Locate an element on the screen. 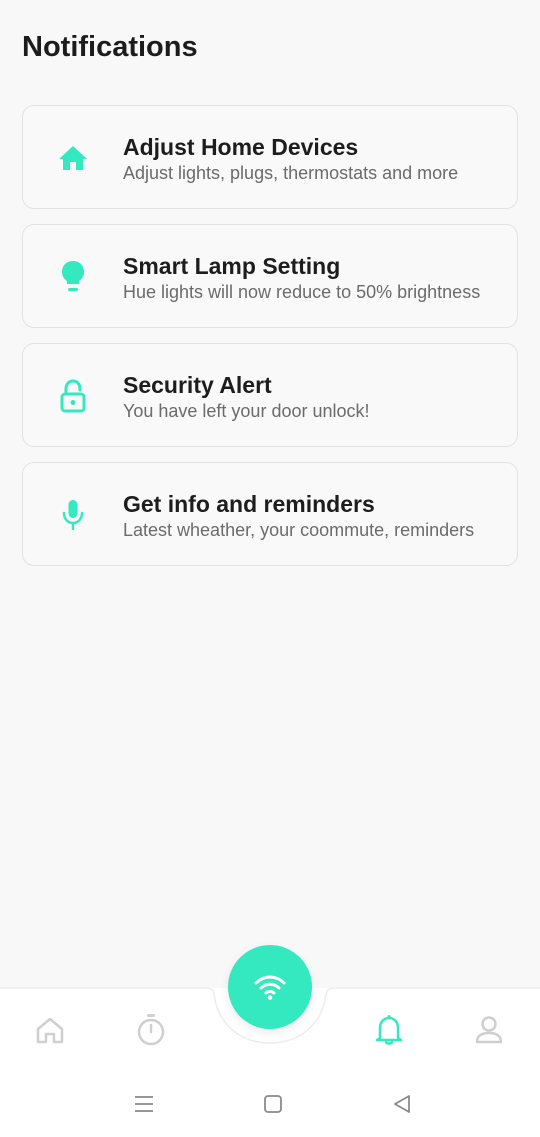 Image resolution: width=540 pixels, height=1137 pixels. nav-notifications-button is located at coordinates (389, 1030).